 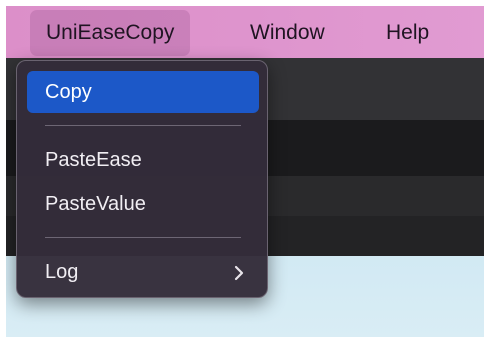 What do you see at coordinates (239, 272) in the screenshot?
I see `chevron-right-icon` at bounding box center [239, 272].